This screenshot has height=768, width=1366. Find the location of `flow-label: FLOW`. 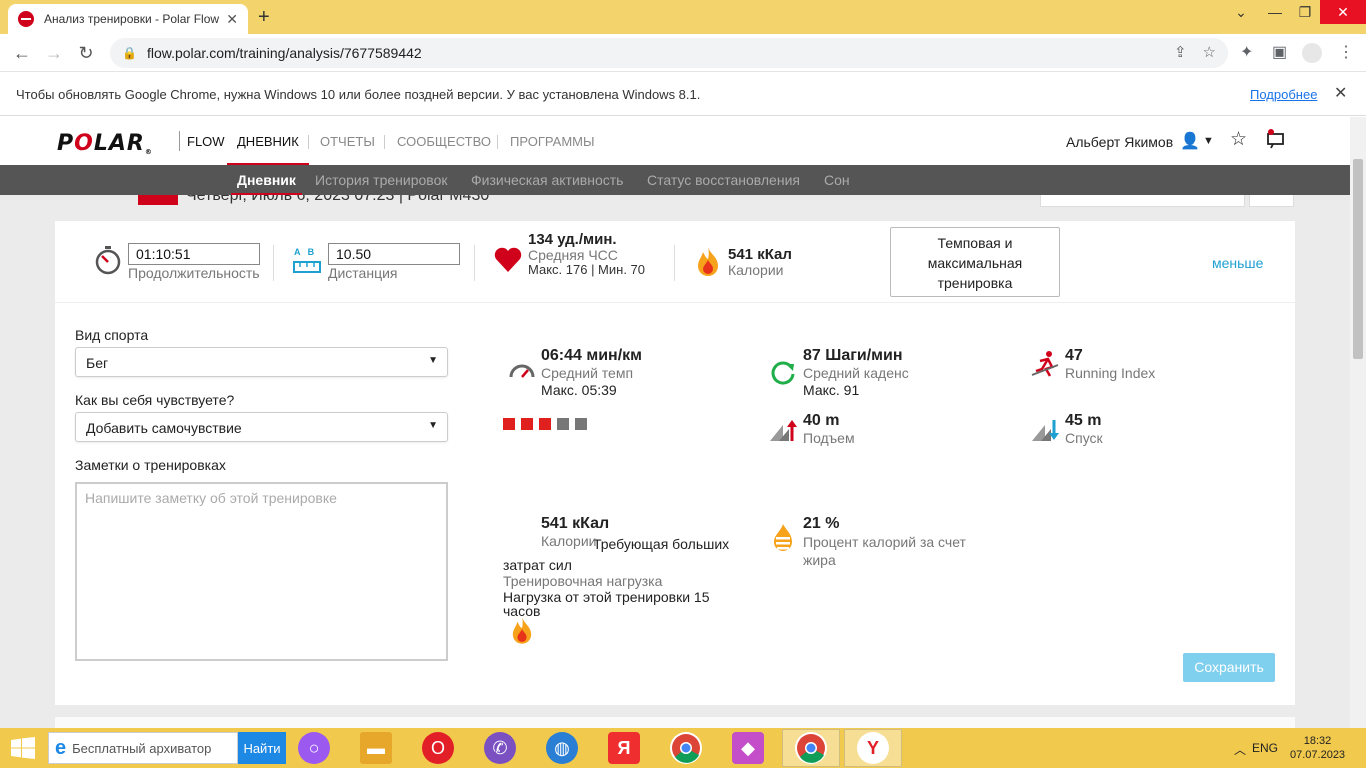

flow-label: FLOW is located at coordinates (206, 141).